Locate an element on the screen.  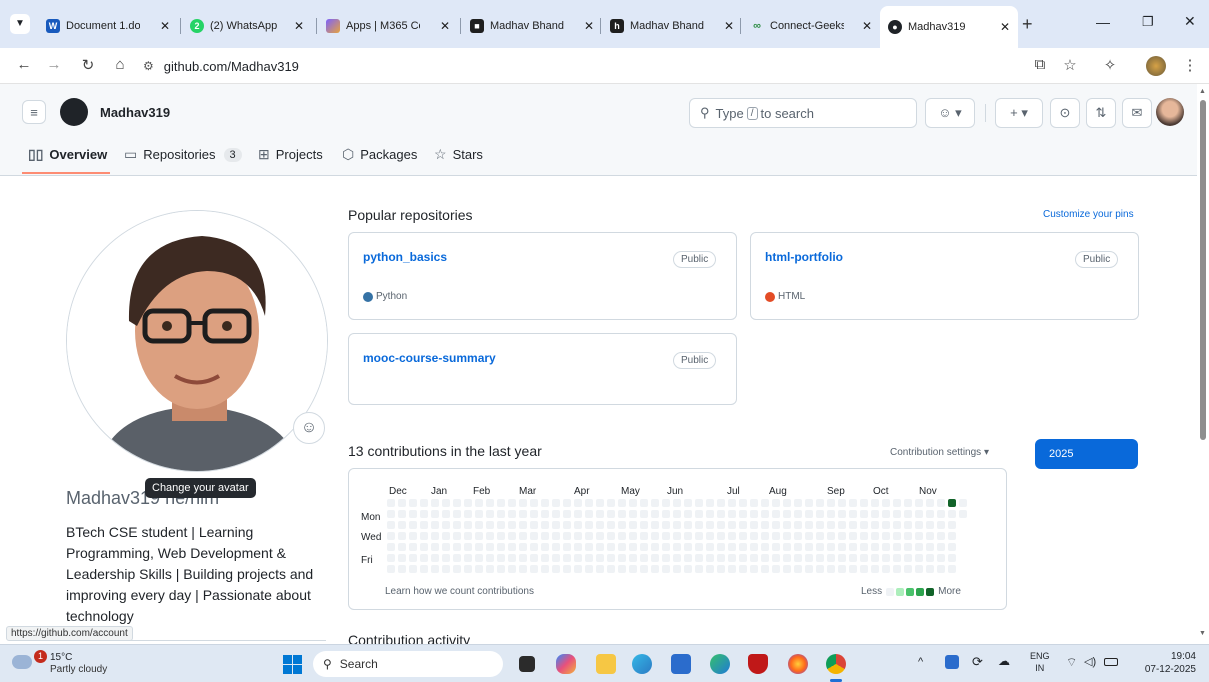
inbox-icon: ✉ is located at coordinates (1137, 113).